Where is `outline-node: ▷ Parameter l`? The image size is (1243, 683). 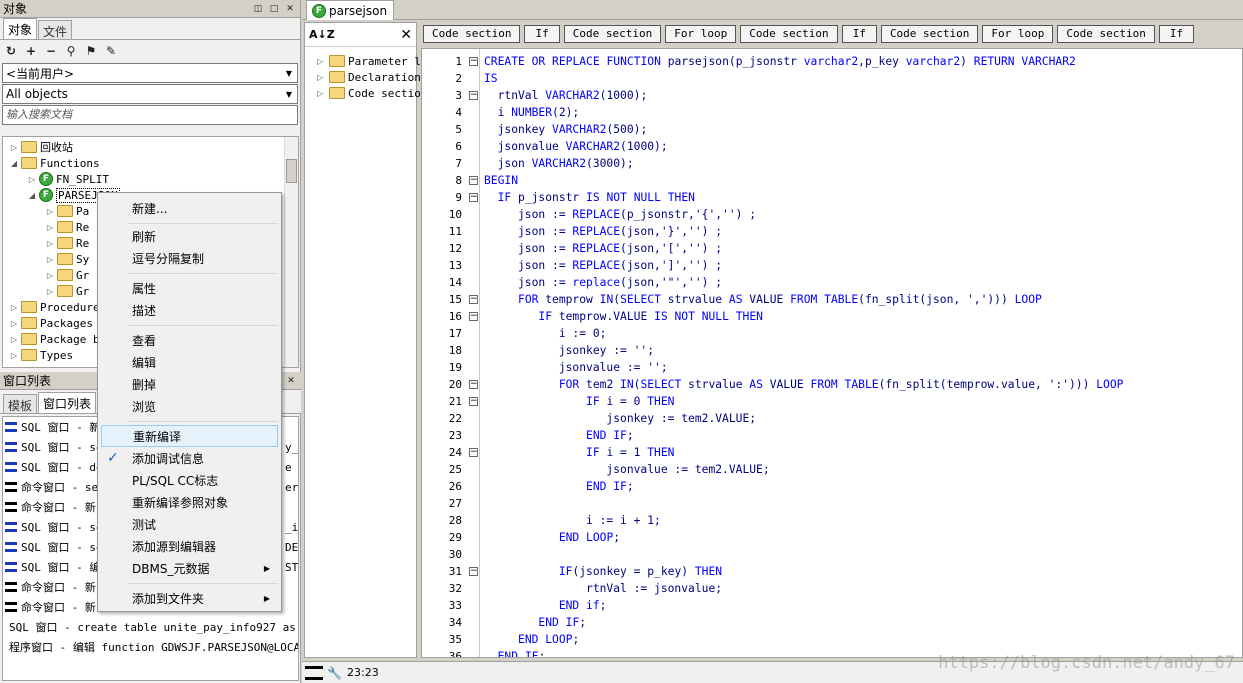 outline-node: ▷ Parameter l is located at coordinates (369, 61).